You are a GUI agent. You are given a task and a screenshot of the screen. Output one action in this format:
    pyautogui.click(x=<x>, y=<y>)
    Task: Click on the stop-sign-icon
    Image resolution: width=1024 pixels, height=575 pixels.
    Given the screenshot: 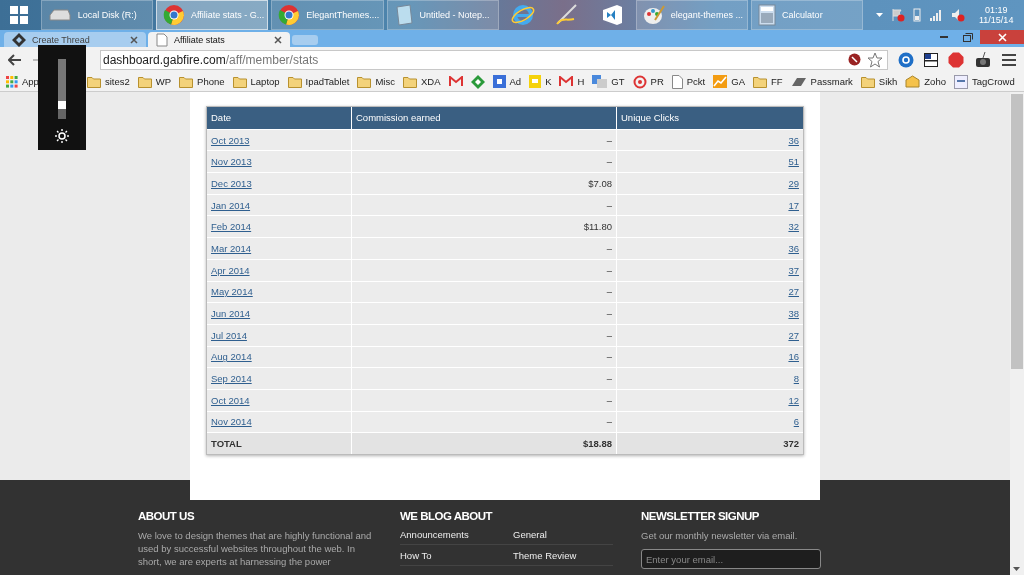 What is the action you would take?
    pyautogui.click(x=956, y=59)
    